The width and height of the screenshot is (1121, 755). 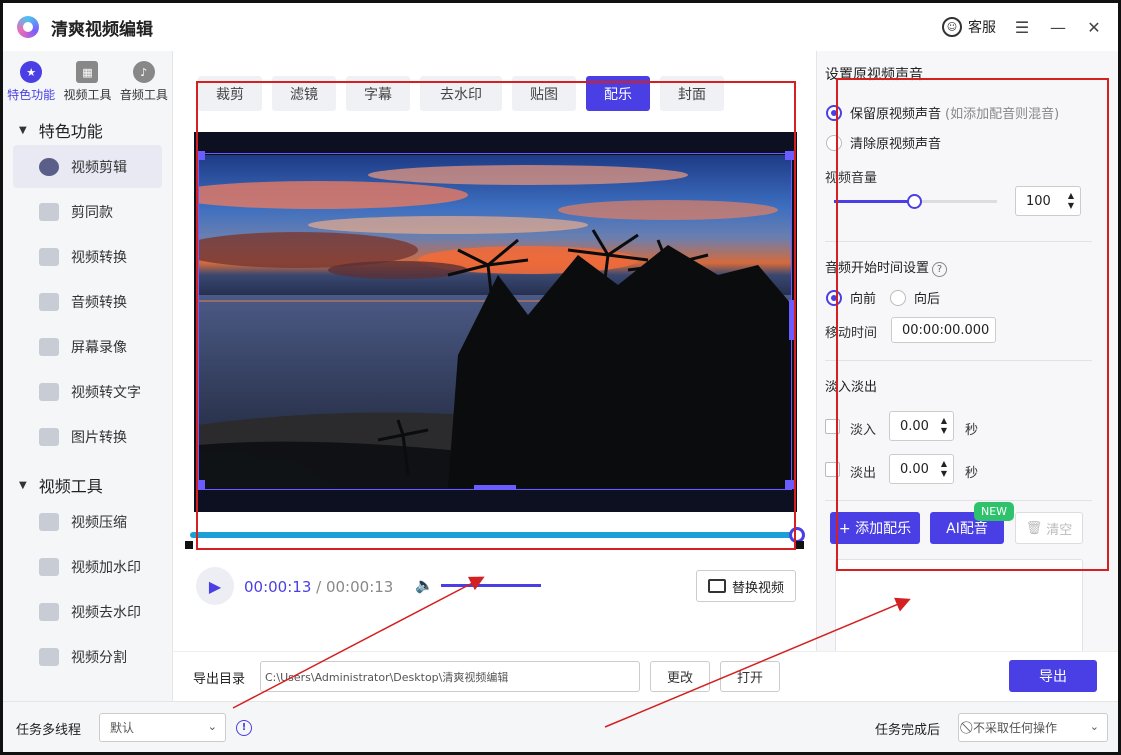 What do you see at coordinates (49, 611) in the screenshot?
I see `stamp-icon` at bounding box center [49, 611].